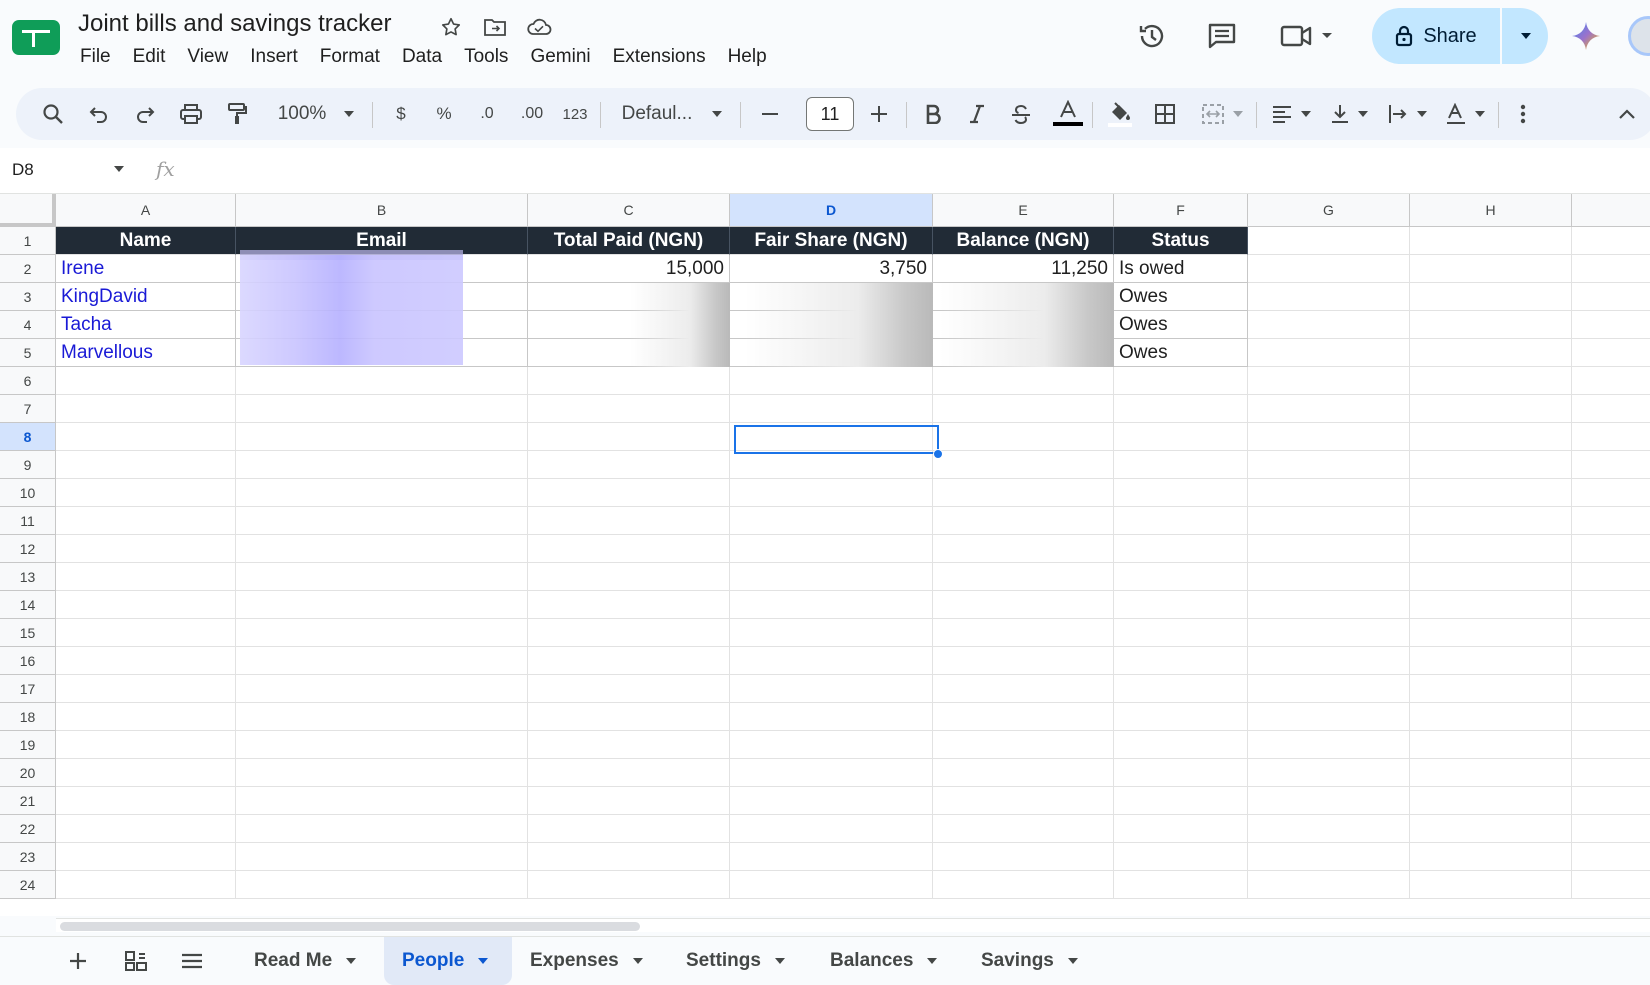  What do you see at coordinates (78, 961) in the screenshot?
I see `add-sheet-icon` at bounding box center [78, 961].